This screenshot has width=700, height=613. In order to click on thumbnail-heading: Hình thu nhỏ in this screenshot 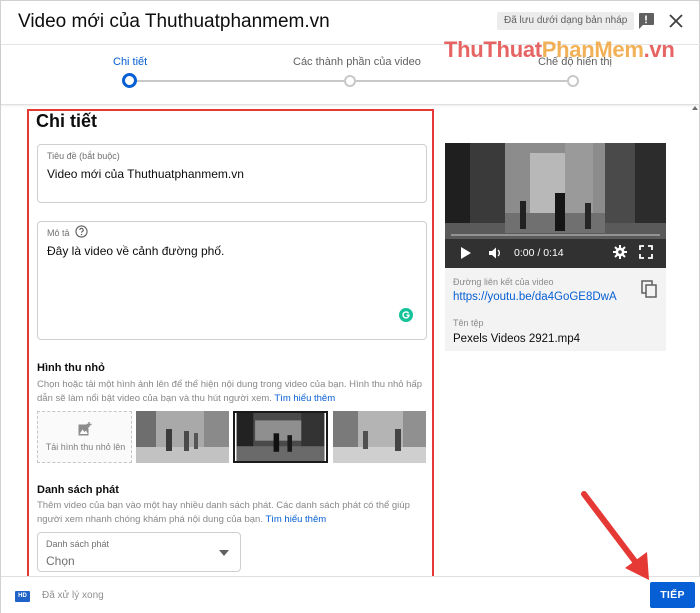, I will do `click(71, 368)`.